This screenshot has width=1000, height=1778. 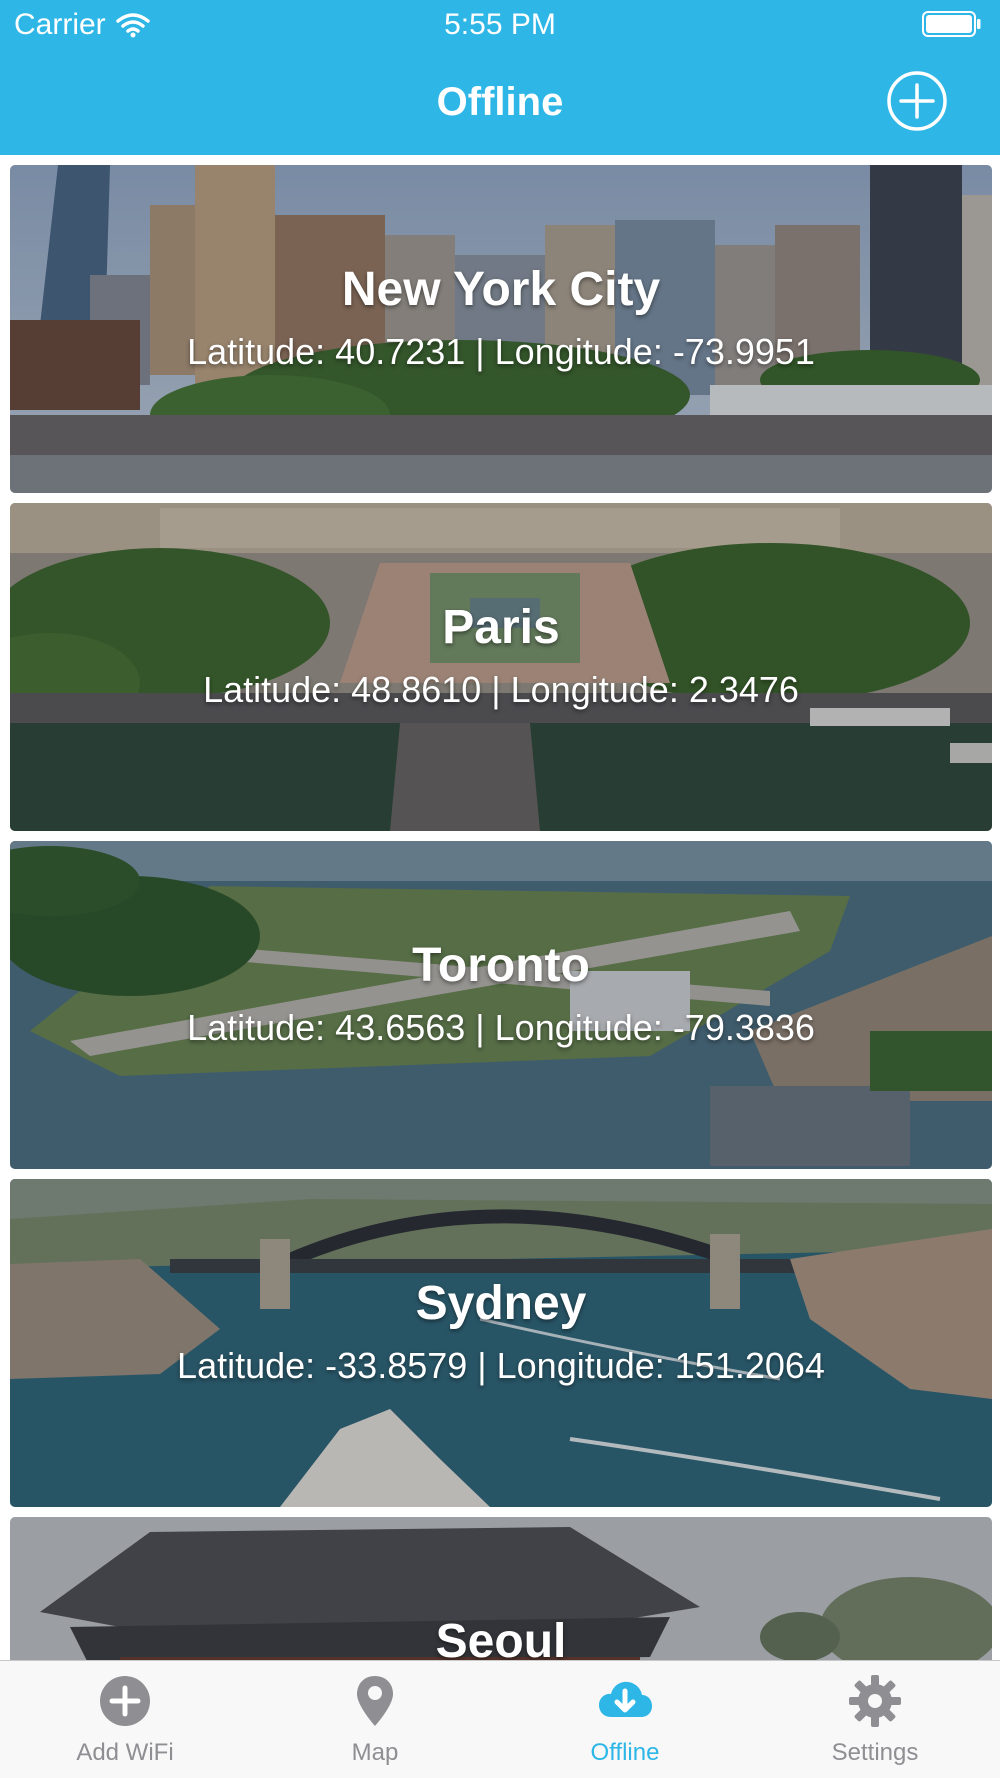 I want to click on tab-label: Offline, so click(x=625, y=1752).